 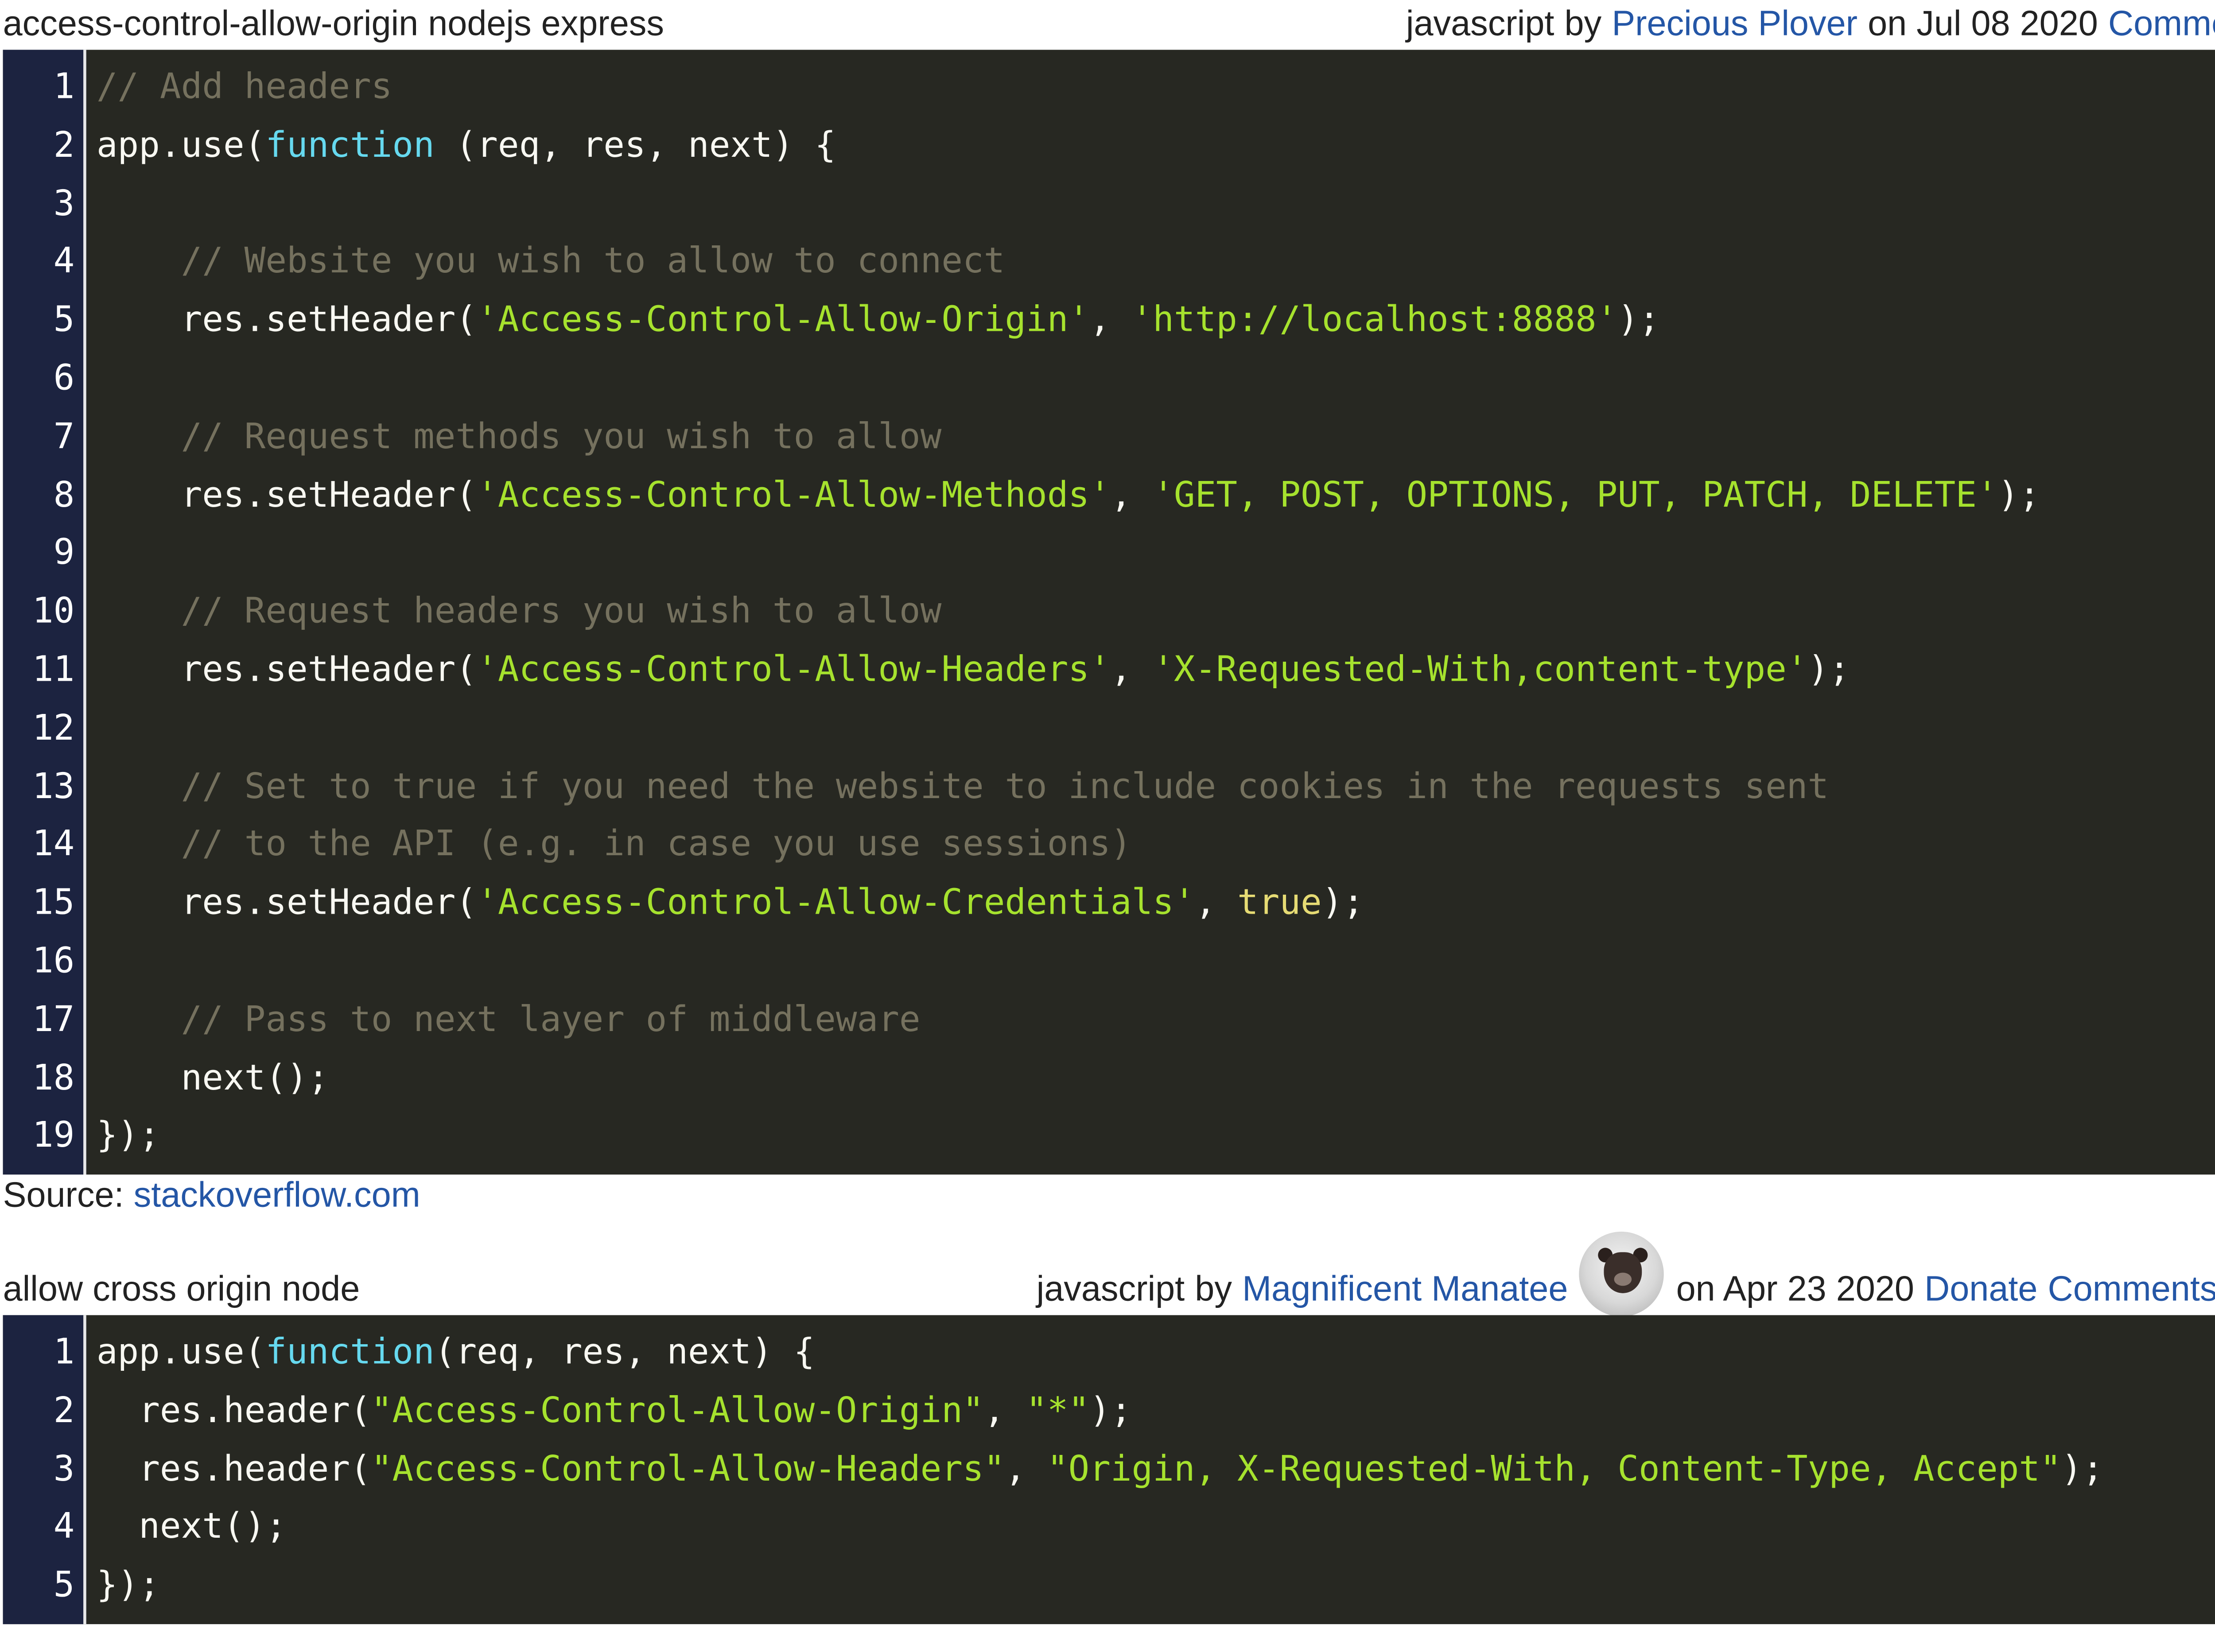 I want to click on line-number: 7, so click(x=64, y=436).